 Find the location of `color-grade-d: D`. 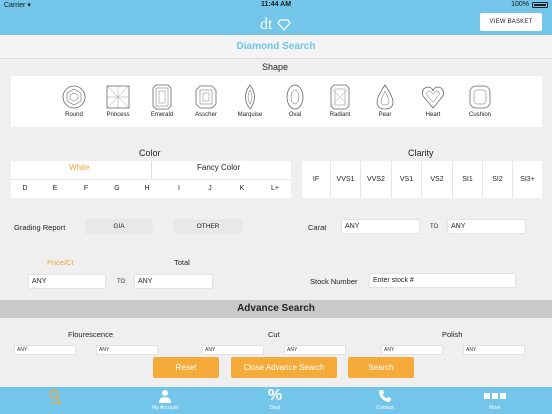

color-grade-d: D is located at coordinates (25, 188).